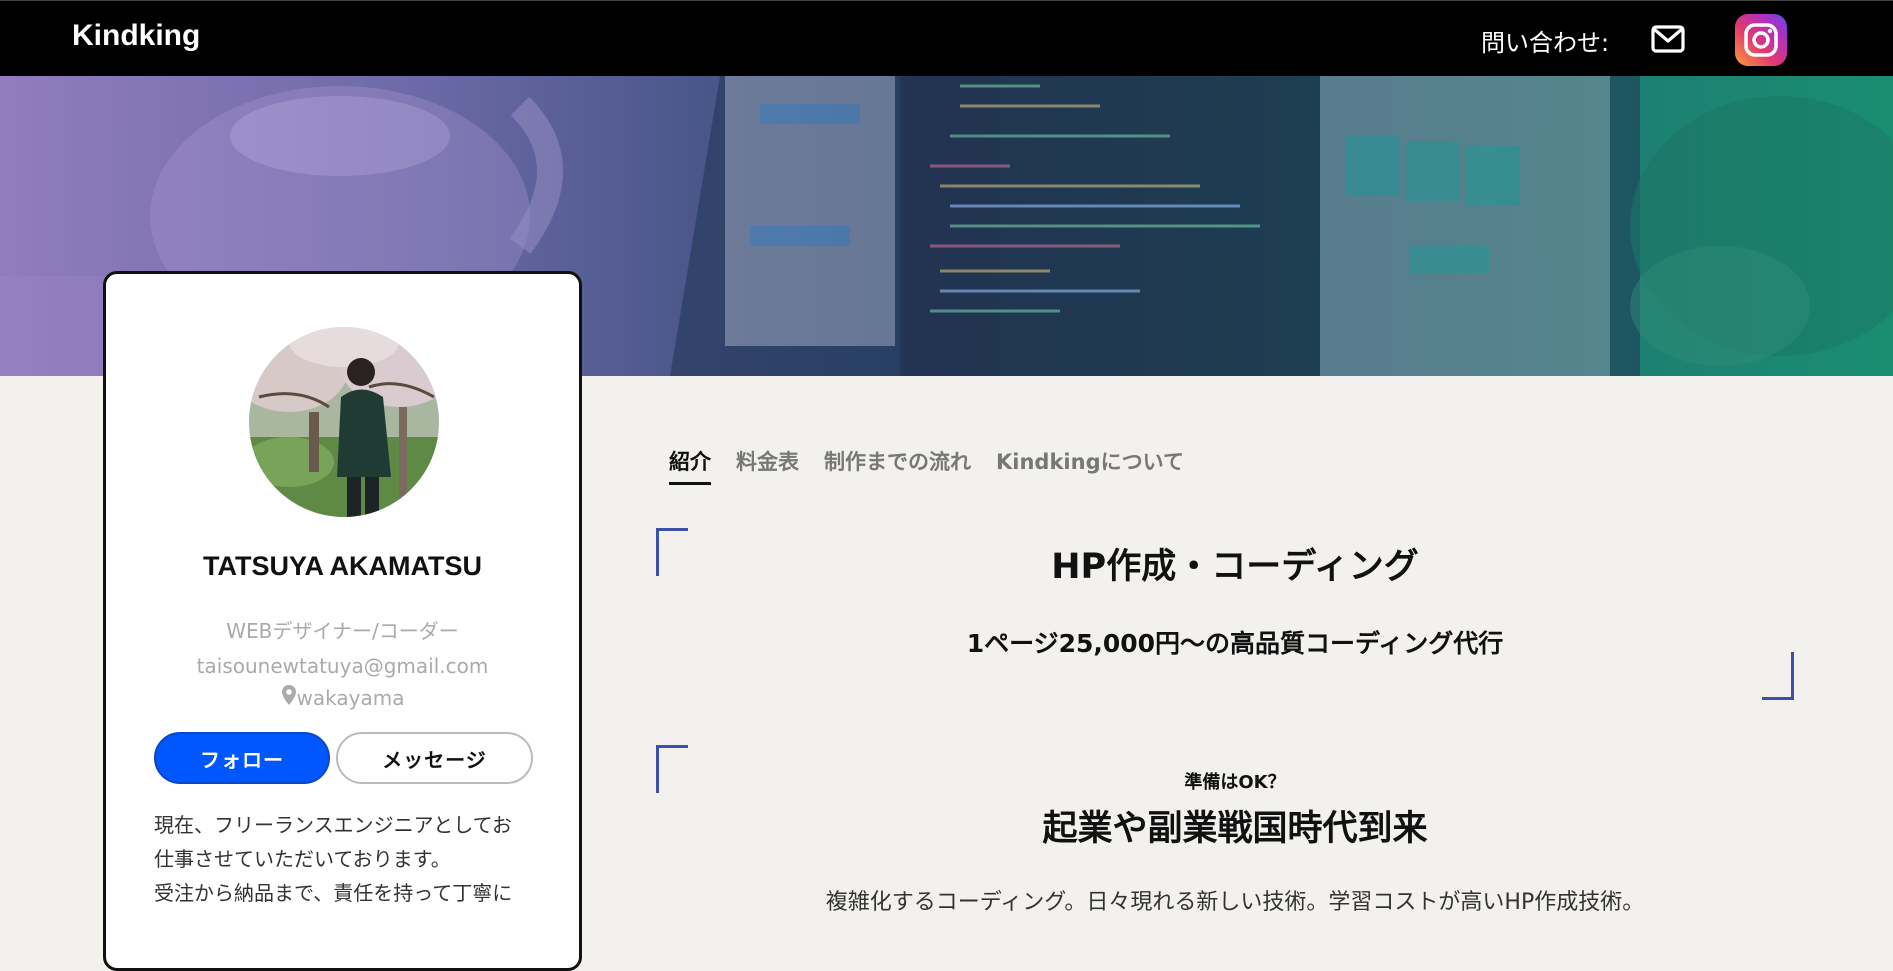 The width and height of the screenshot is (1893, 971). Describe the element at coordinates (1235, 902) in the screenshot. I see `section-body-text: 複雑化するコーディング。日々現れる新しい技術。学習コストが高いHP作成技術。` at that location.